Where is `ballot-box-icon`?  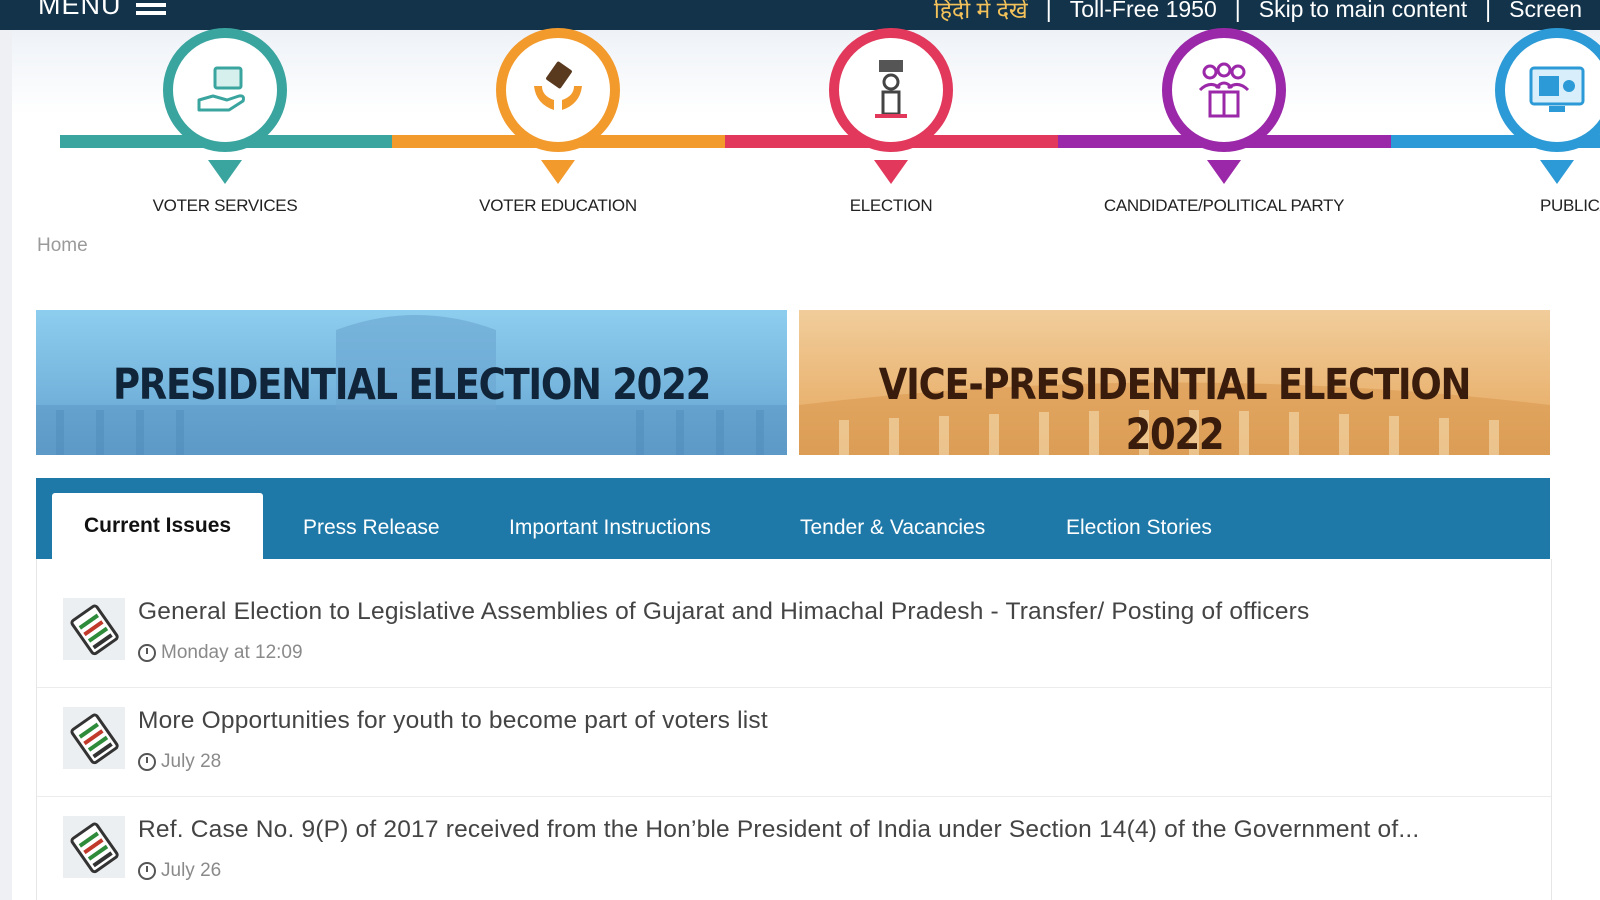 ballot-box-icon is located at coordinates (891, 90).